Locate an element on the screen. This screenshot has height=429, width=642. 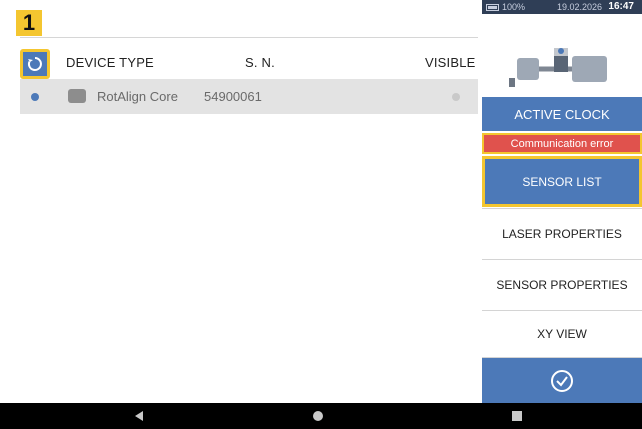
home-icon is located at coordinates (318, 416).